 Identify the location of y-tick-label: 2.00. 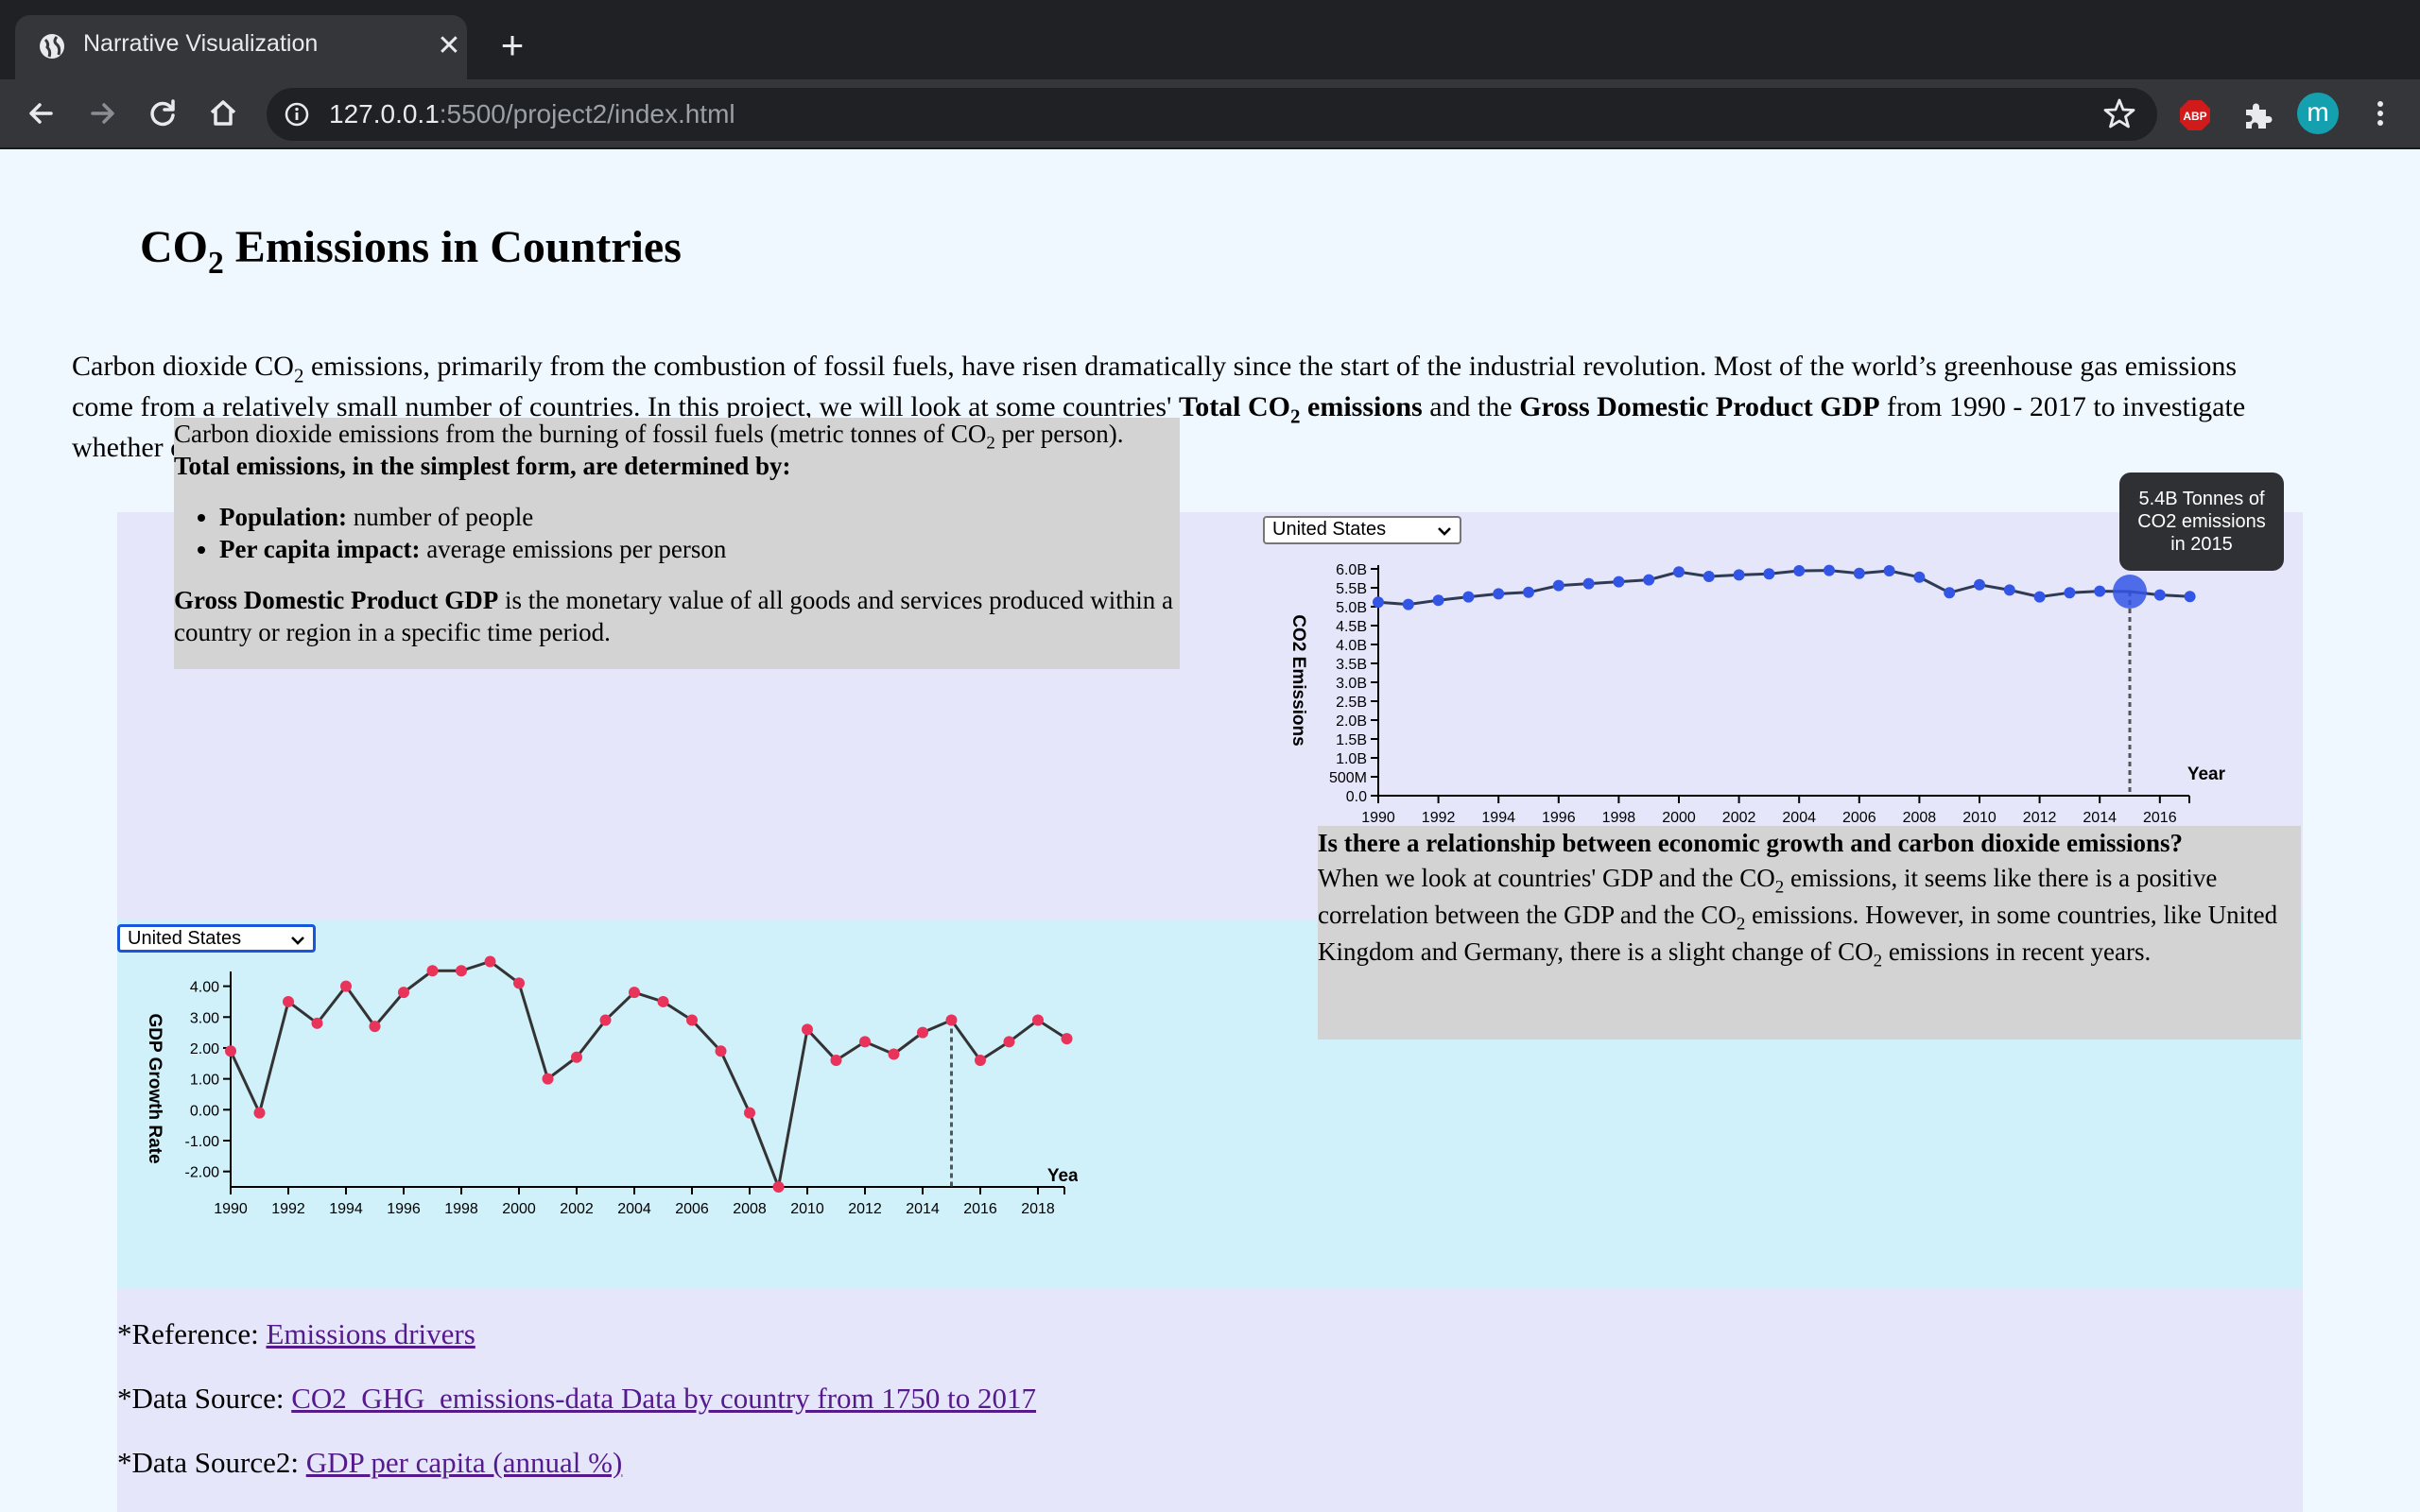
(204, 1049).